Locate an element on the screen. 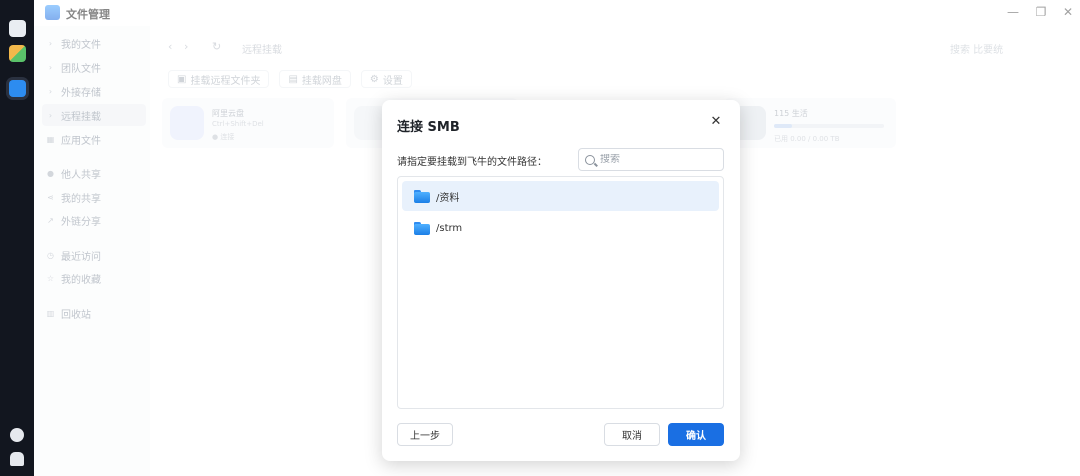 The width and height of the screenshot is (1080, 476). dialog-search is located at coordinates (651, 159).